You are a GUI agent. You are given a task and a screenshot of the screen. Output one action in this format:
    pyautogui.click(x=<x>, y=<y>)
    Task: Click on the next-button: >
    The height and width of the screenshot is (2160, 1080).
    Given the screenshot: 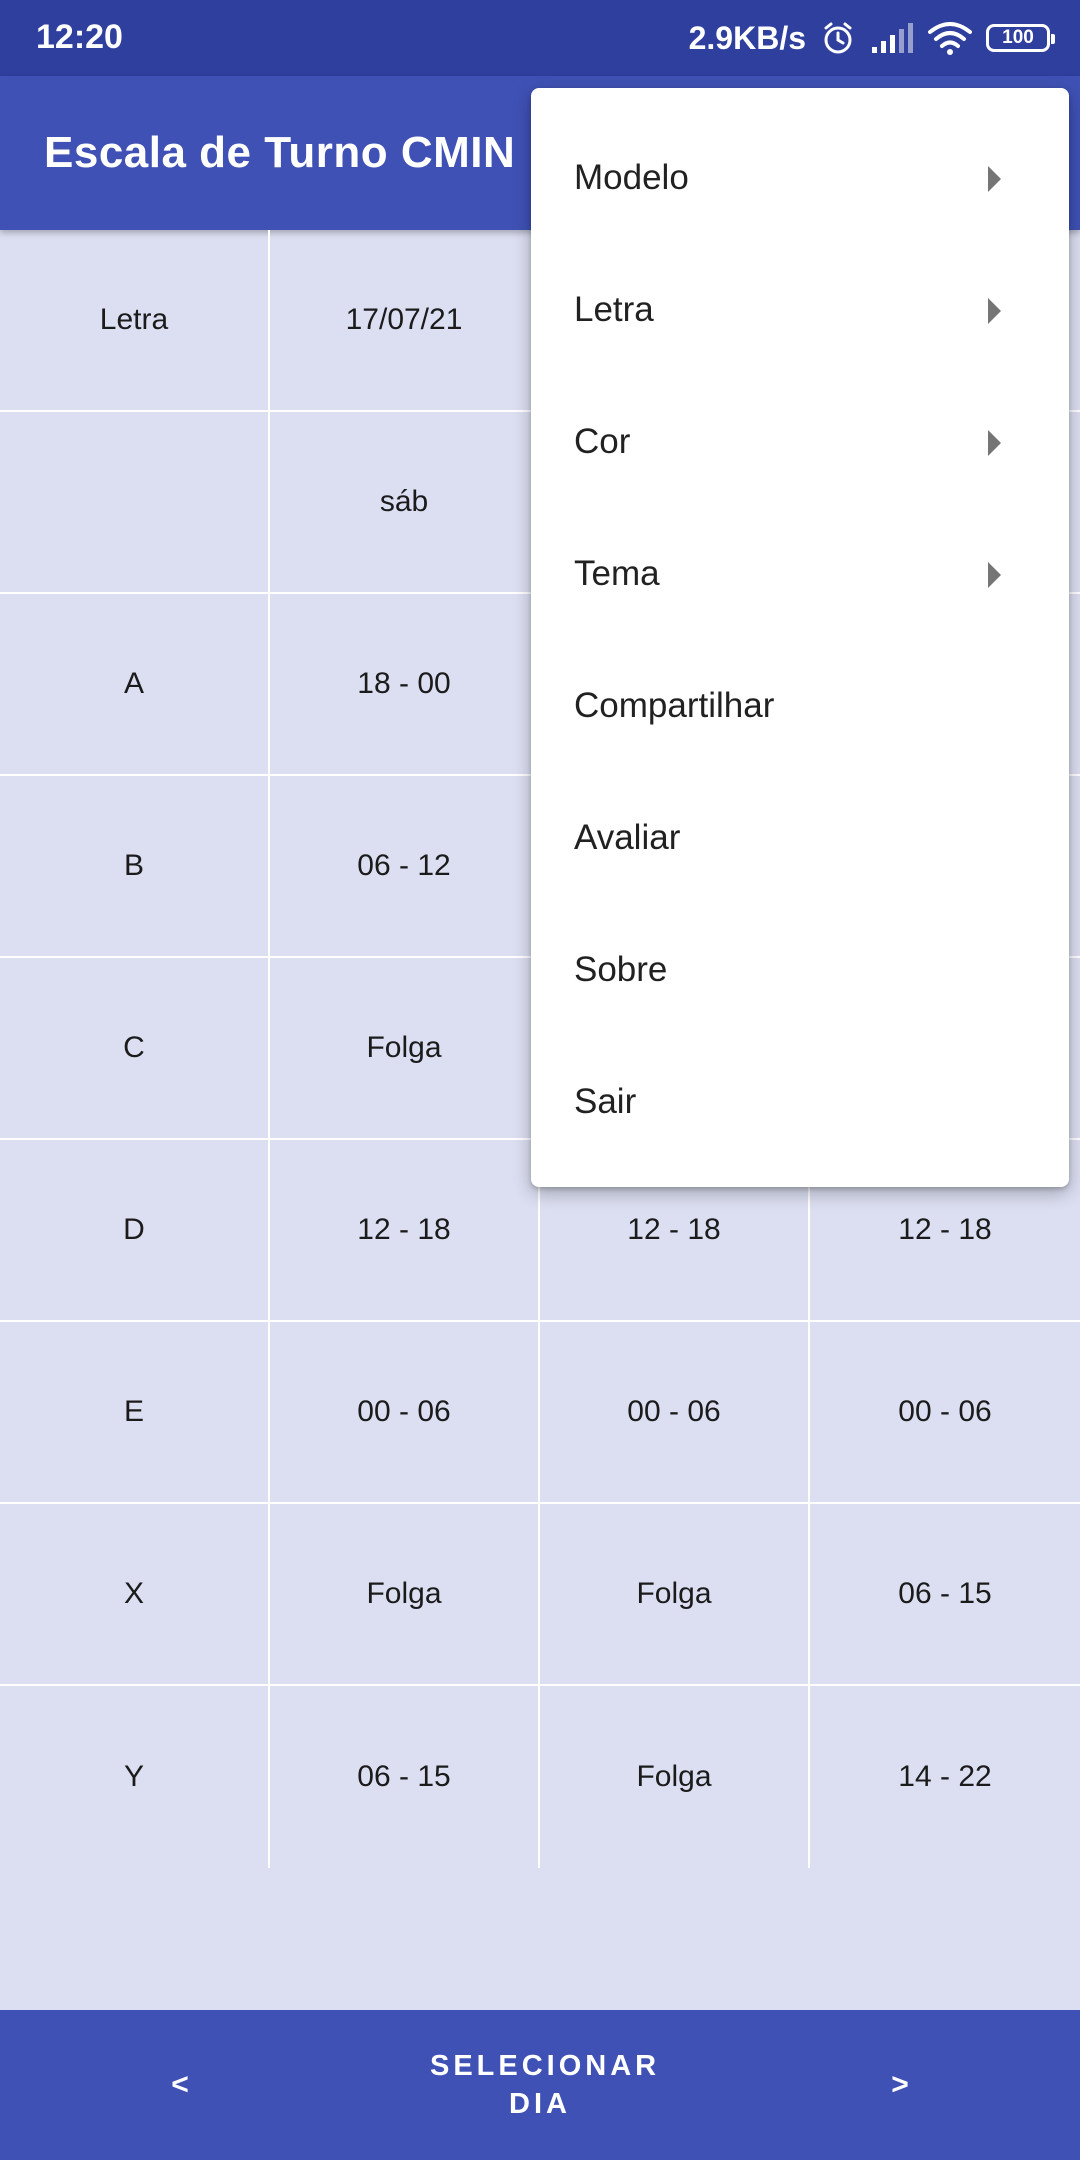 What is the action you would take?
    pyautogui.click(x=900, y=2085)
    